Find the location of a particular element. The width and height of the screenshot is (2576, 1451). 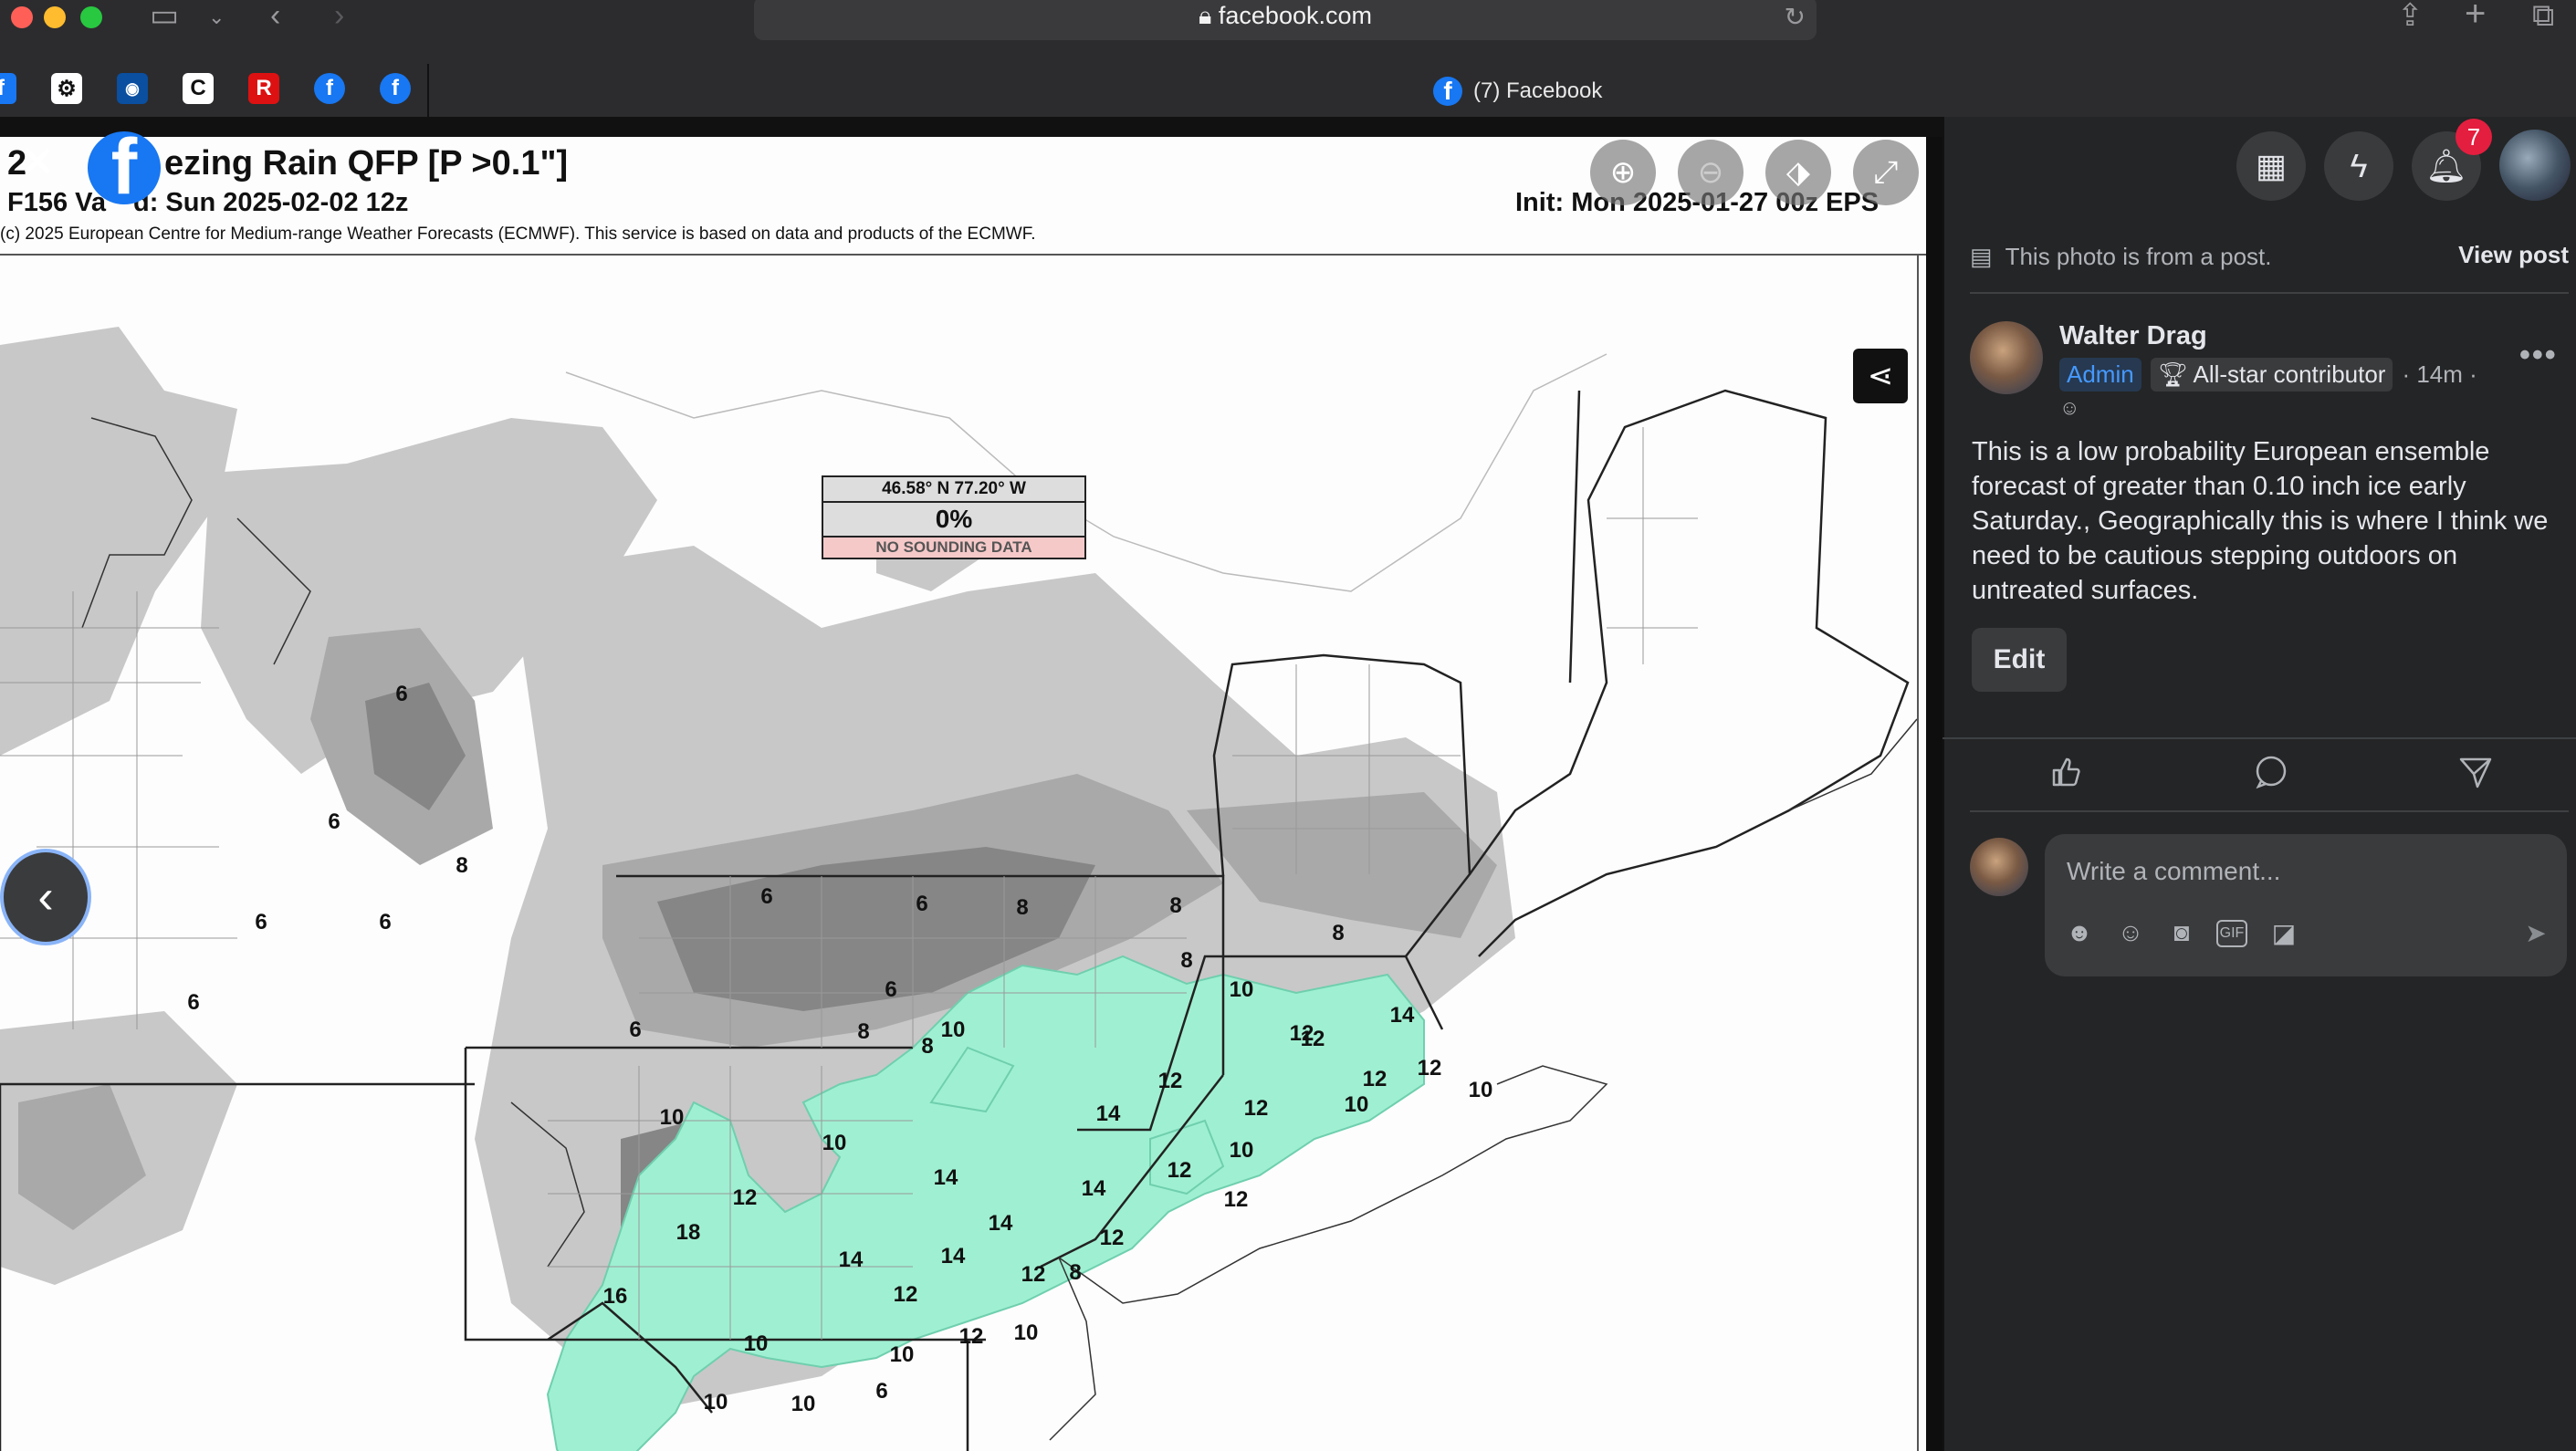

commenter-avatar is located at coordinates (1999, 867).